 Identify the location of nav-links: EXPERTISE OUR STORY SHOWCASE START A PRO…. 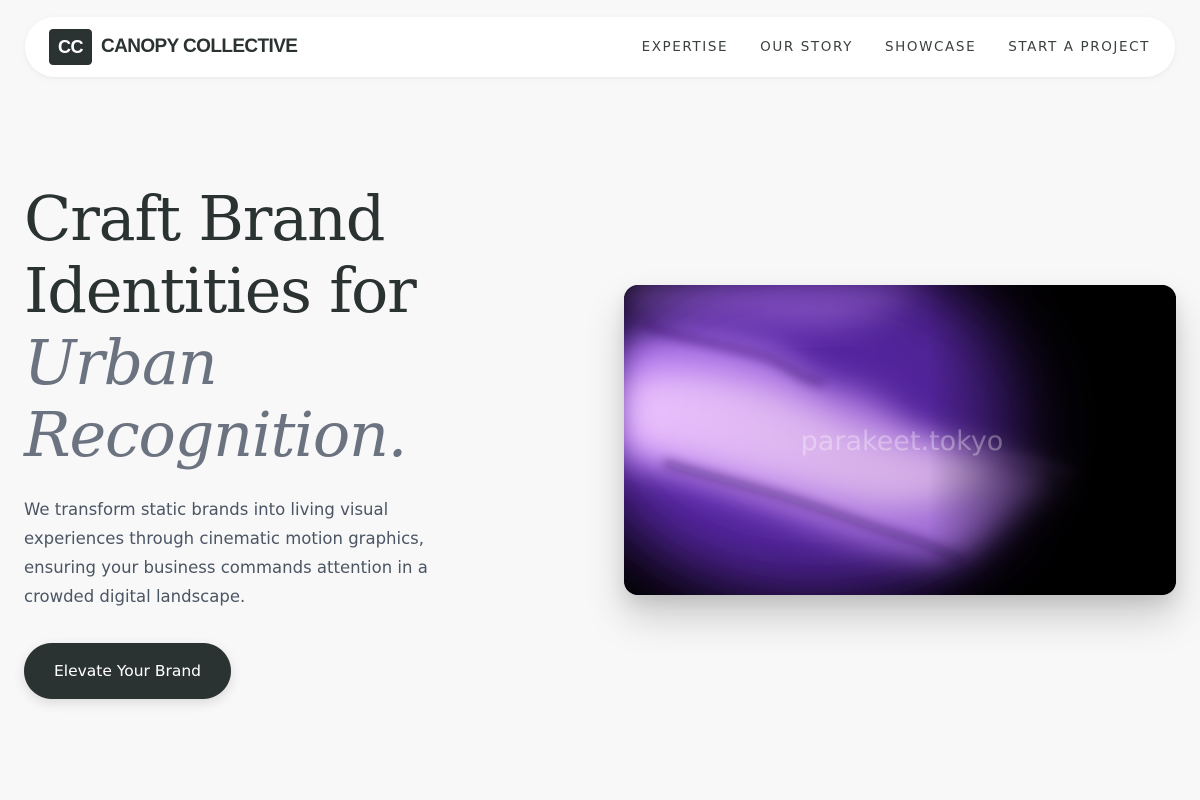
(880, 47).